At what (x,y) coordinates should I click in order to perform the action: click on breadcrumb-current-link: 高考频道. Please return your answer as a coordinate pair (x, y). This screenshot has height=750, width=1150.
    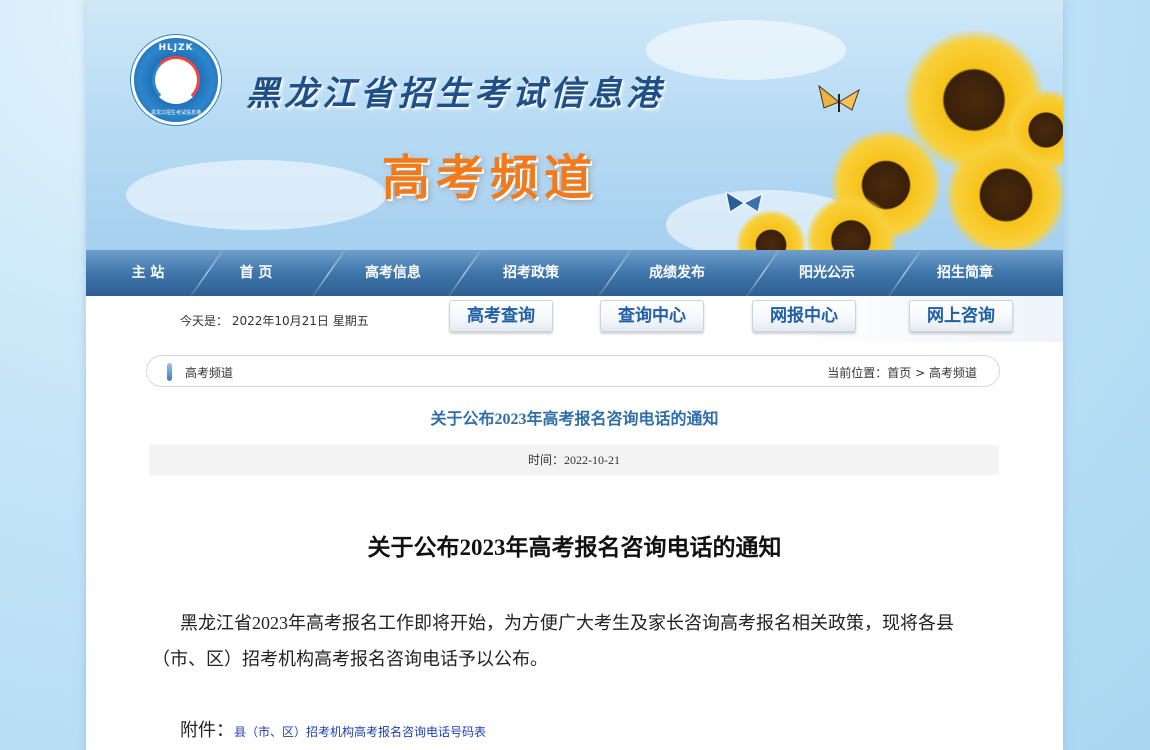
    Looking at the image, I should click on (953, 373).